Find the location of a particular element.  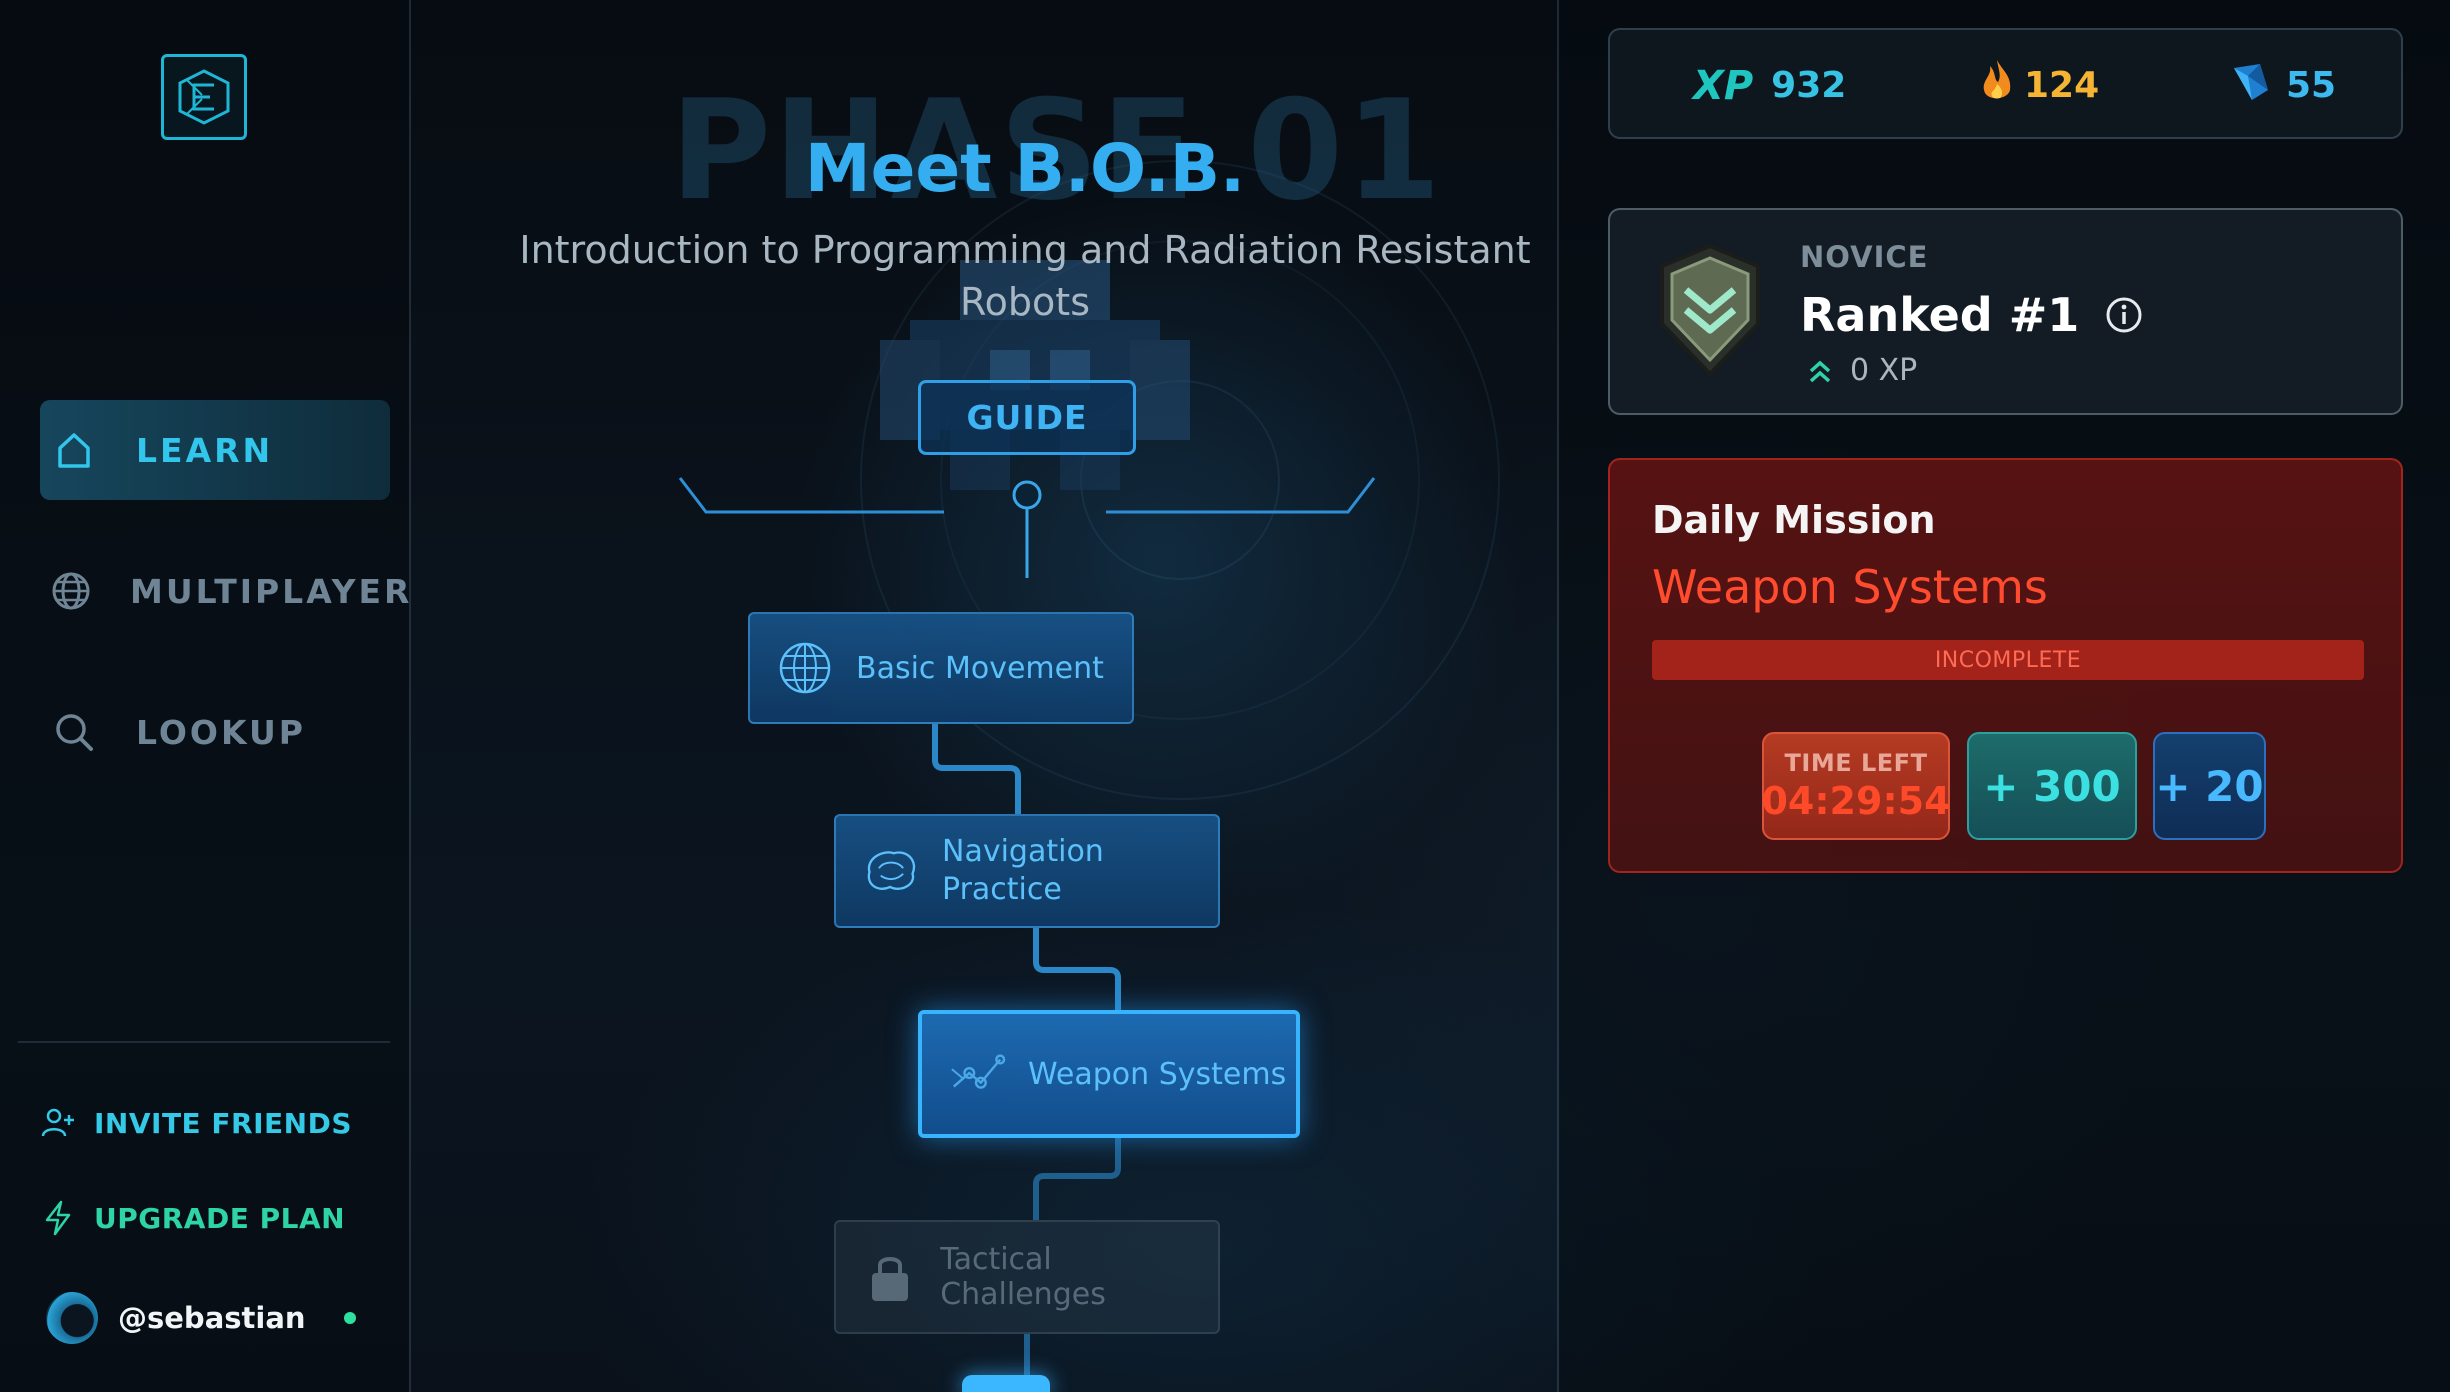

scroll-indicator is located at coordinates (1006, 1383).